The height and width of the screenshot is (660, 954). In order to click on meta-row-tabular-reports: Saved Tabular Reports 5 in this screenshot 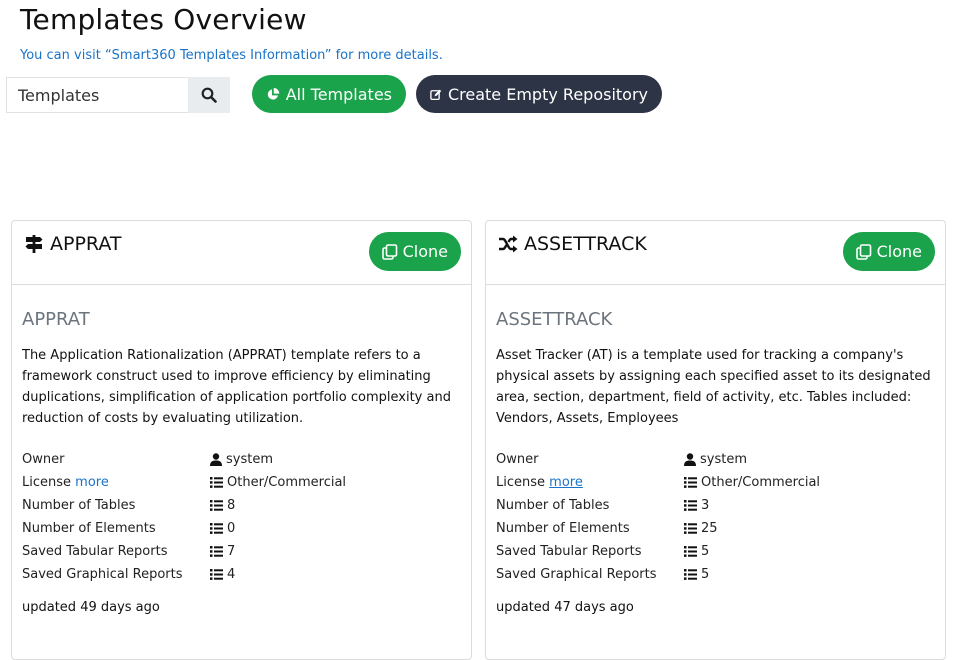, I will do `click(716, 551)`.